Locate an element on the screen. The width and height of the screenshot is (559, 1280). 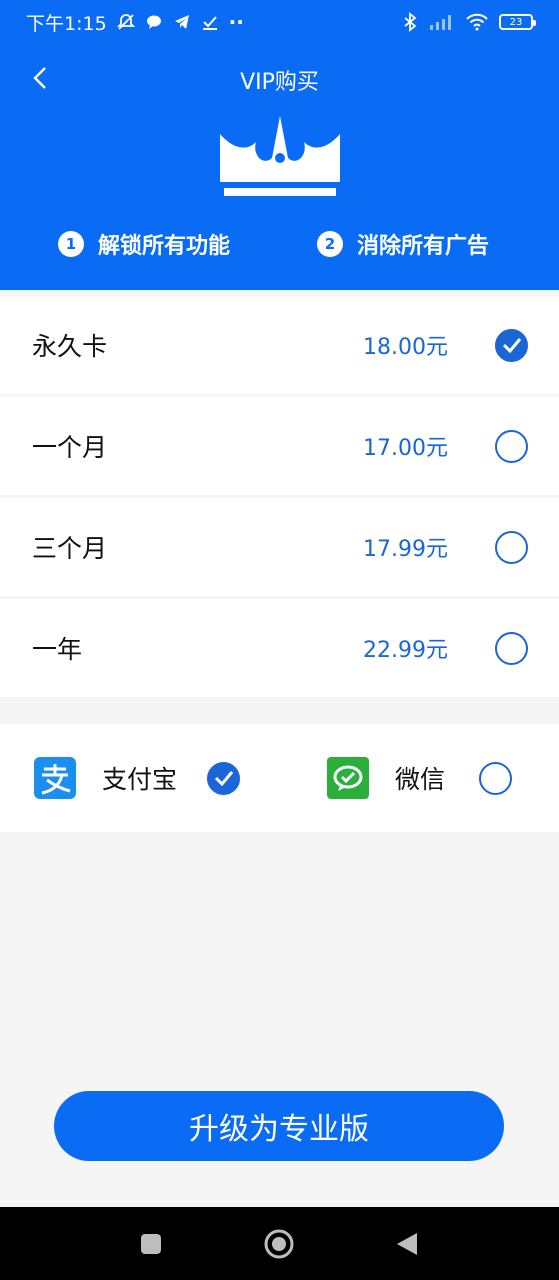
back-nav-button is located at coordinates (407, 1244).